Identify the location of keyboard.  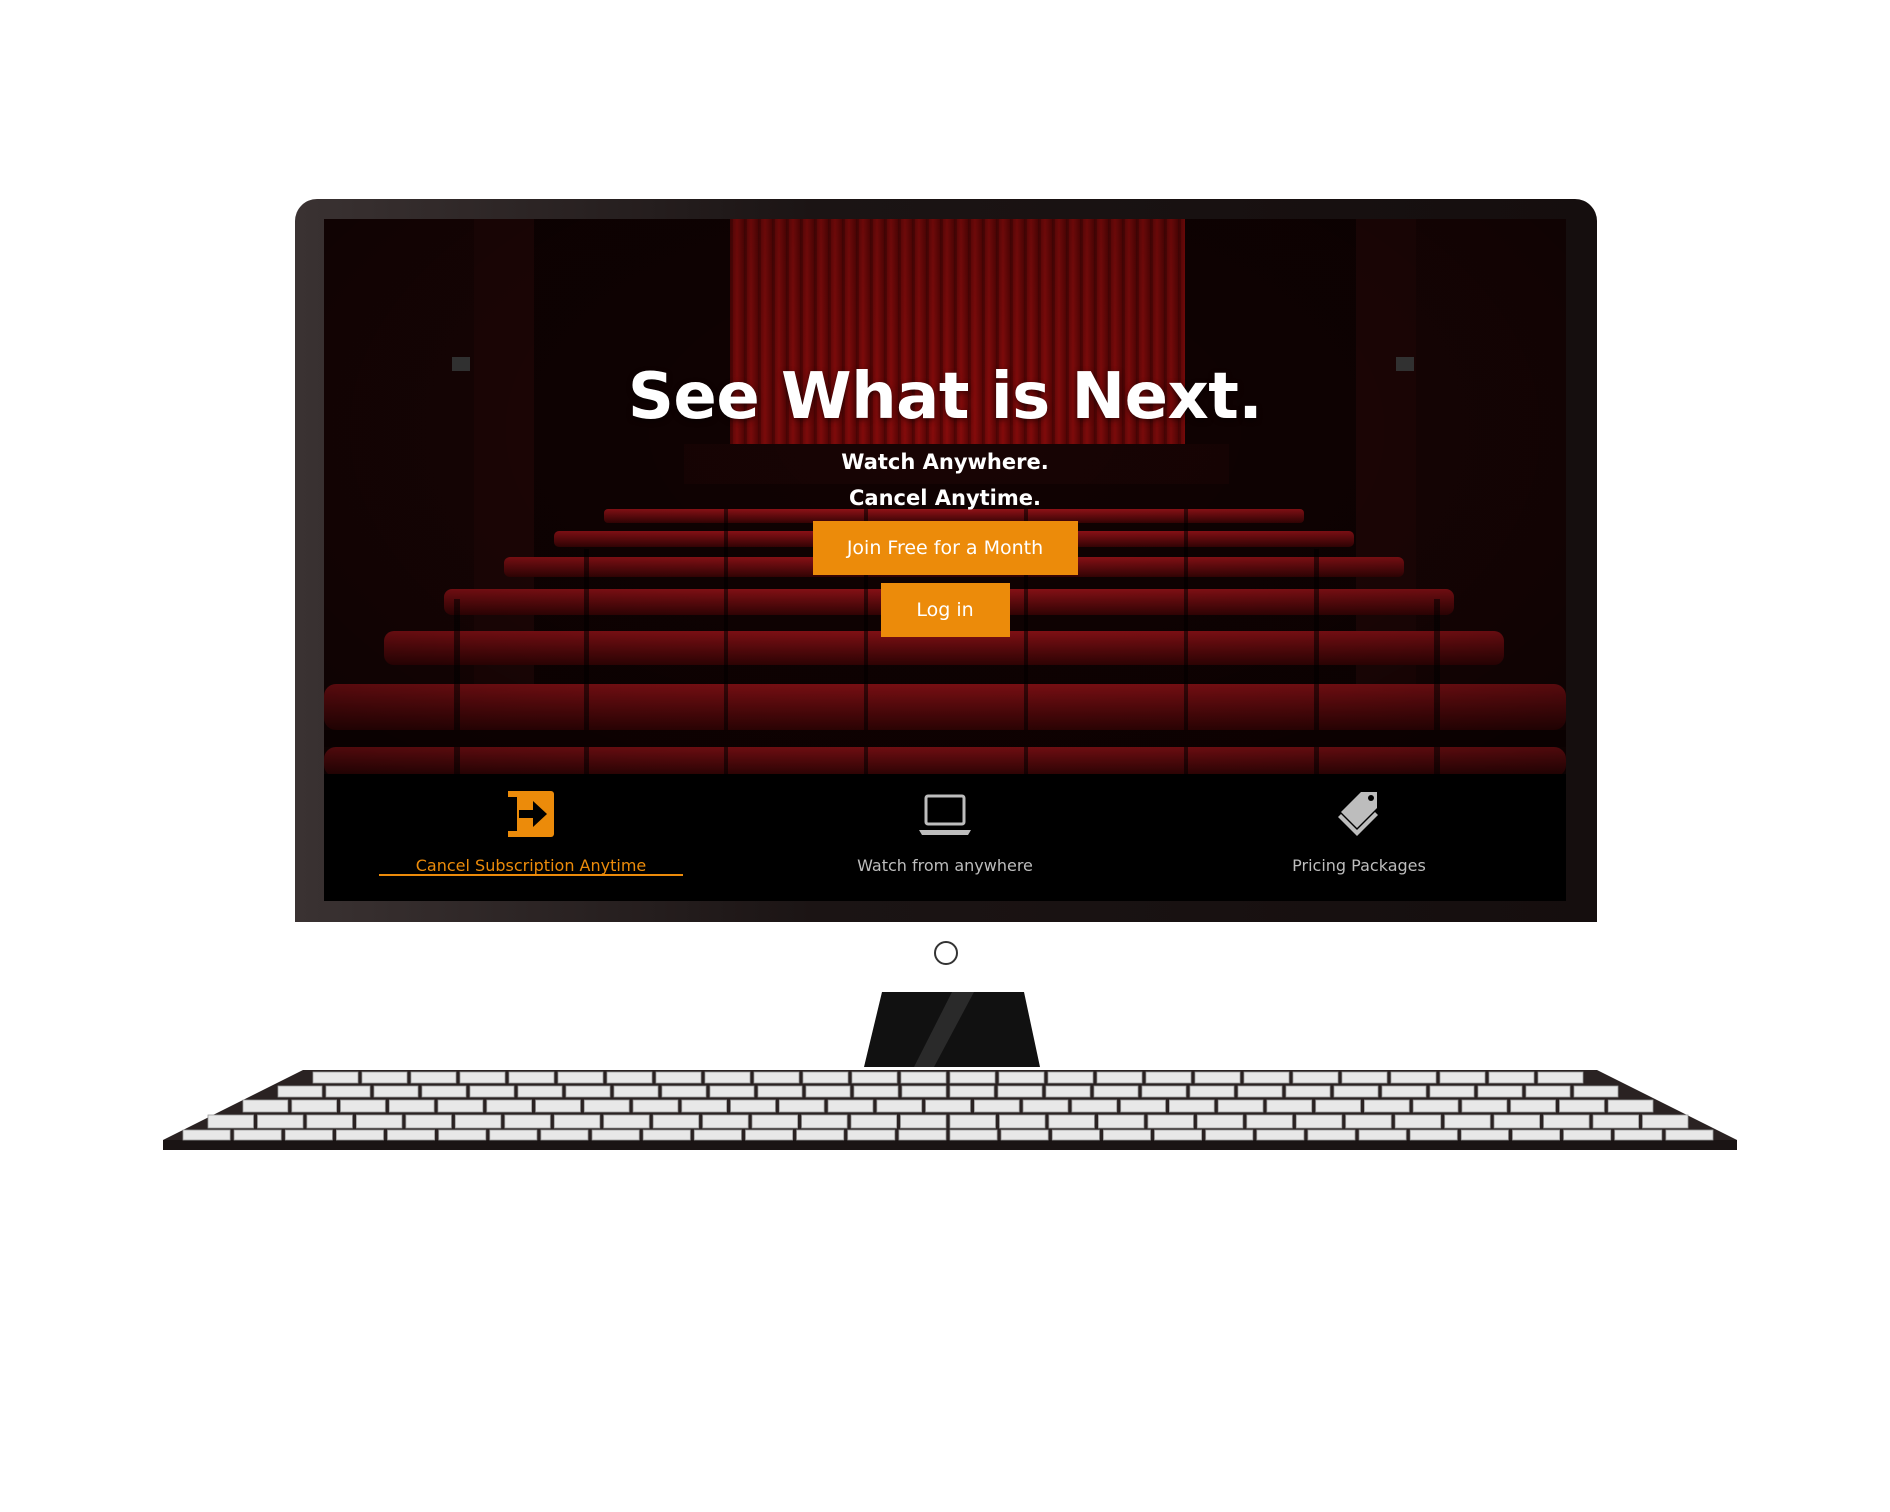
(950, 1110).